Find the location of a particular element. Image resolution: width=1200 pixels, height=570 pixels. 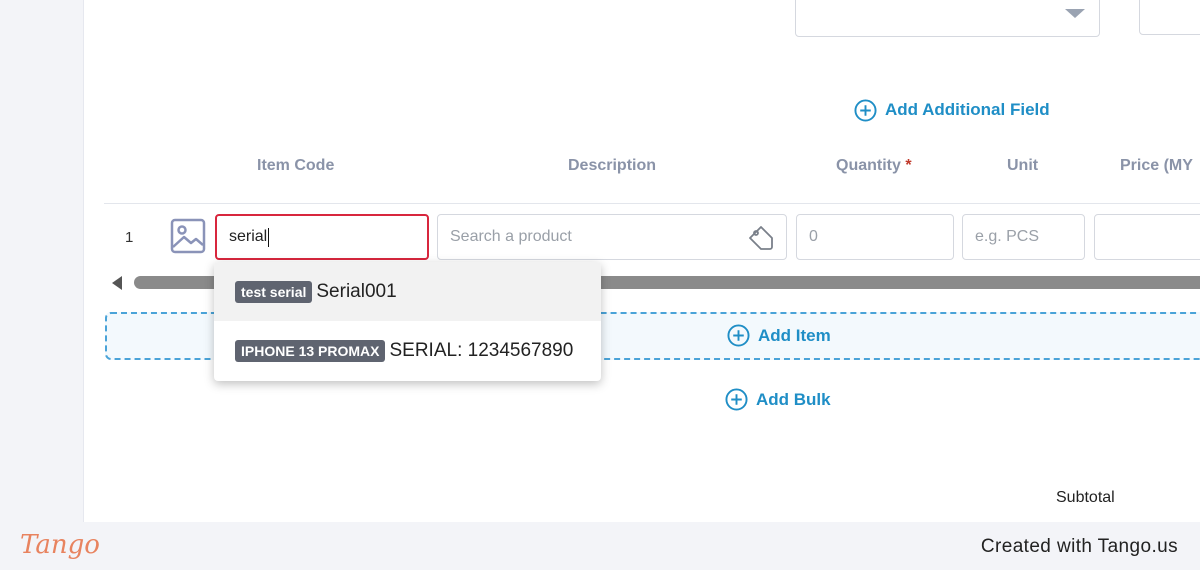

suggestion-badge: IPHONE 13 PROMAX is located at coordinates (310, 350).